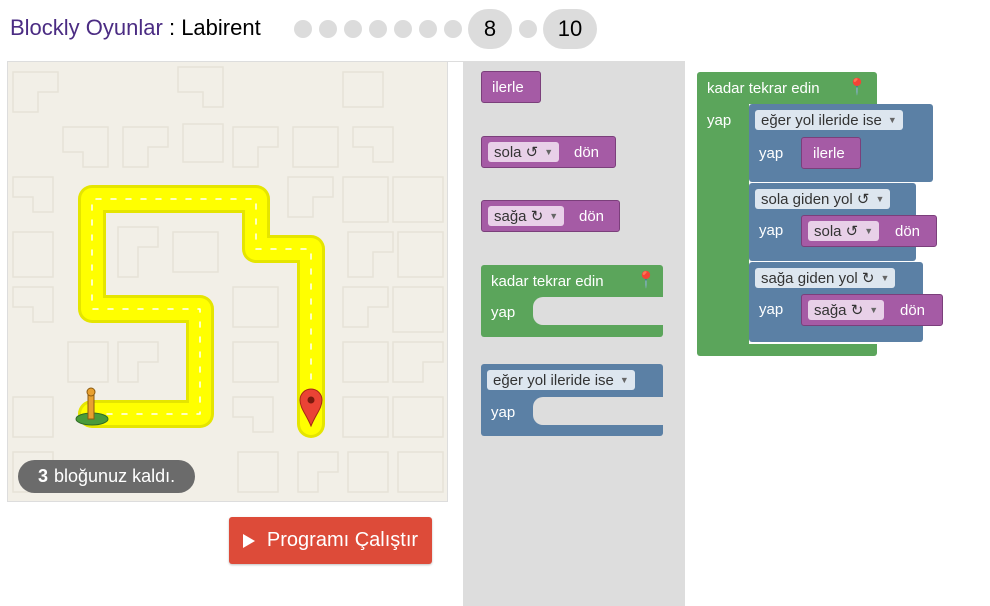  Describe the element at coordinates (825, 278) in the screenshot. I see `if-right-dropdown: sağa giden yol ↻ ▼` at that location.